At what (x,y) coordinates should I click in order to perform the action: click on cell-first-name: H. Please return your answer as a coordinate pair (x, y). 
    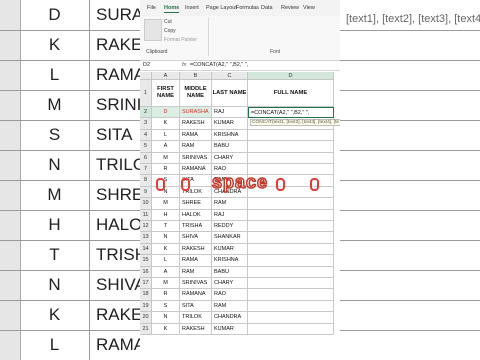
    Looking at the image, I should click on (166, 215).